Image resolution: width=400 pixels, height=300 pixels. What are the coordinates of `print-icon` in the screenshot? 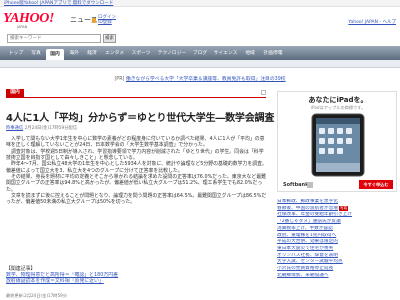 It's located at (263, 92).